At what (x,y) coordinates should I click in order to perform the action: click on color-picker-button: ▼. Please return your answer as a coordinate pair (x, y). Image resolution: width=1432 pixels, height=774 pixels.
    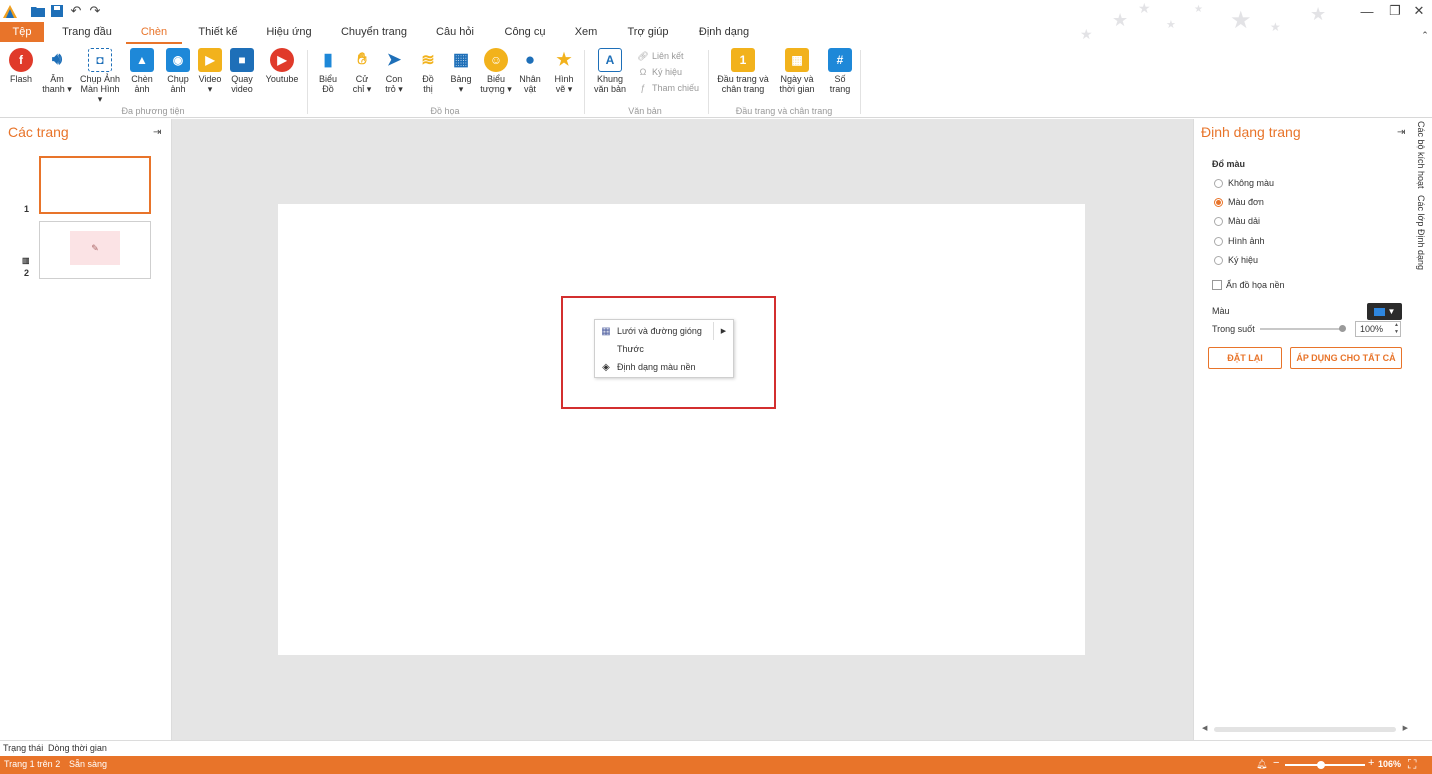
    Looking at the image, I should click on (1384, 311).